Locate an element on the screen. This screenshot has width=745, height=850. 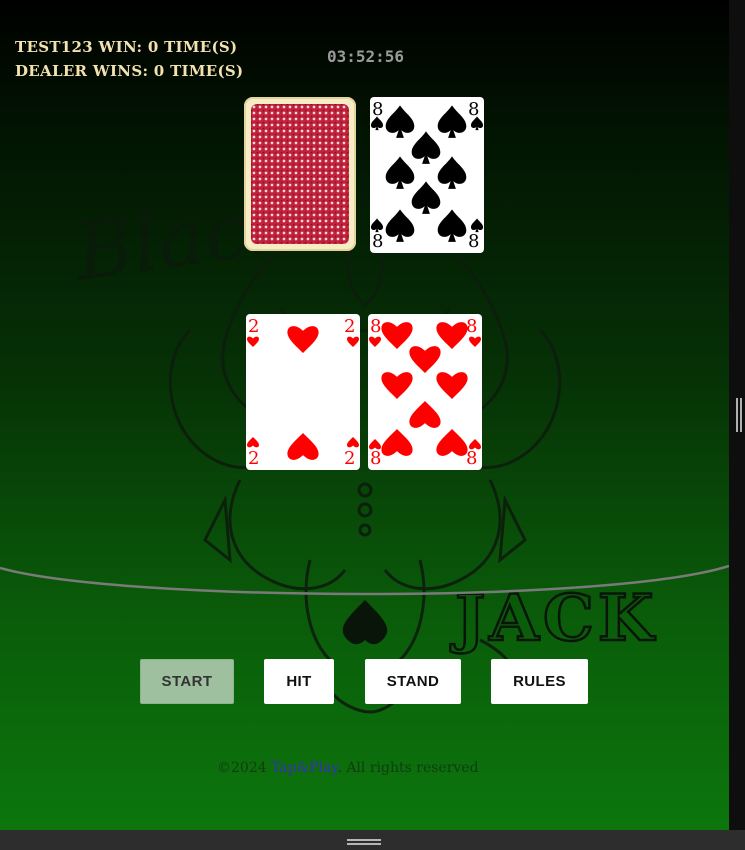
hit-button: HIT is located at coordinates (299, 681).